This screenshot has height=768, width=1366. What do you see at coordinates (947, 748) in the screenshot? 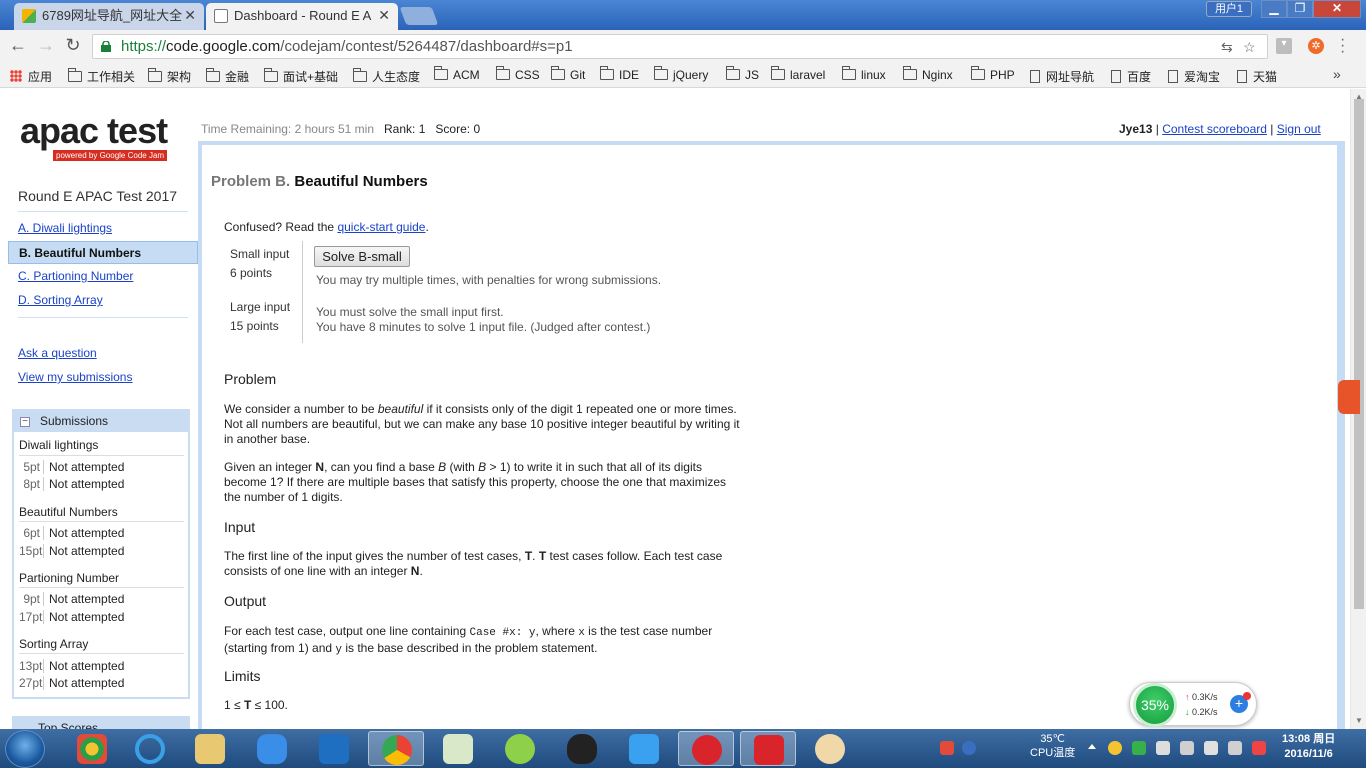
I see `tray-sogou-icon` at bounding box center [947, 748].